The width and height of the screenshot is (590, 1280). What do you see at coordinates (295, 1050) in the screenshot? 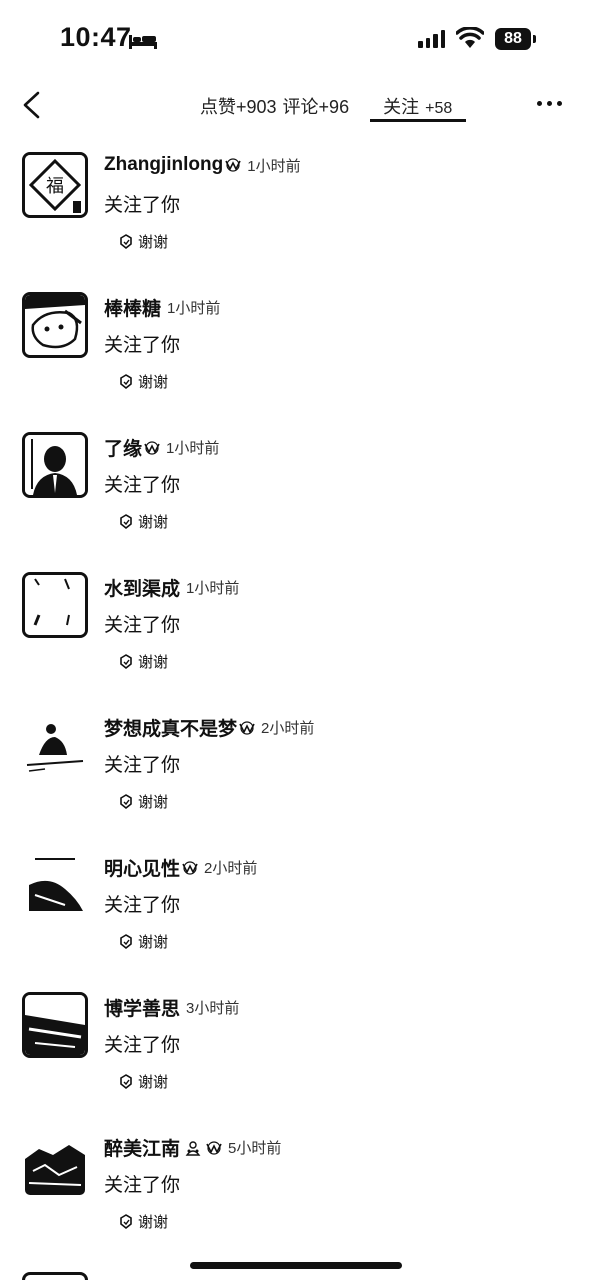
I see `list-item: 博学善思 3小时前 关注了你 谢谢` at bounding box center [295, 1050].